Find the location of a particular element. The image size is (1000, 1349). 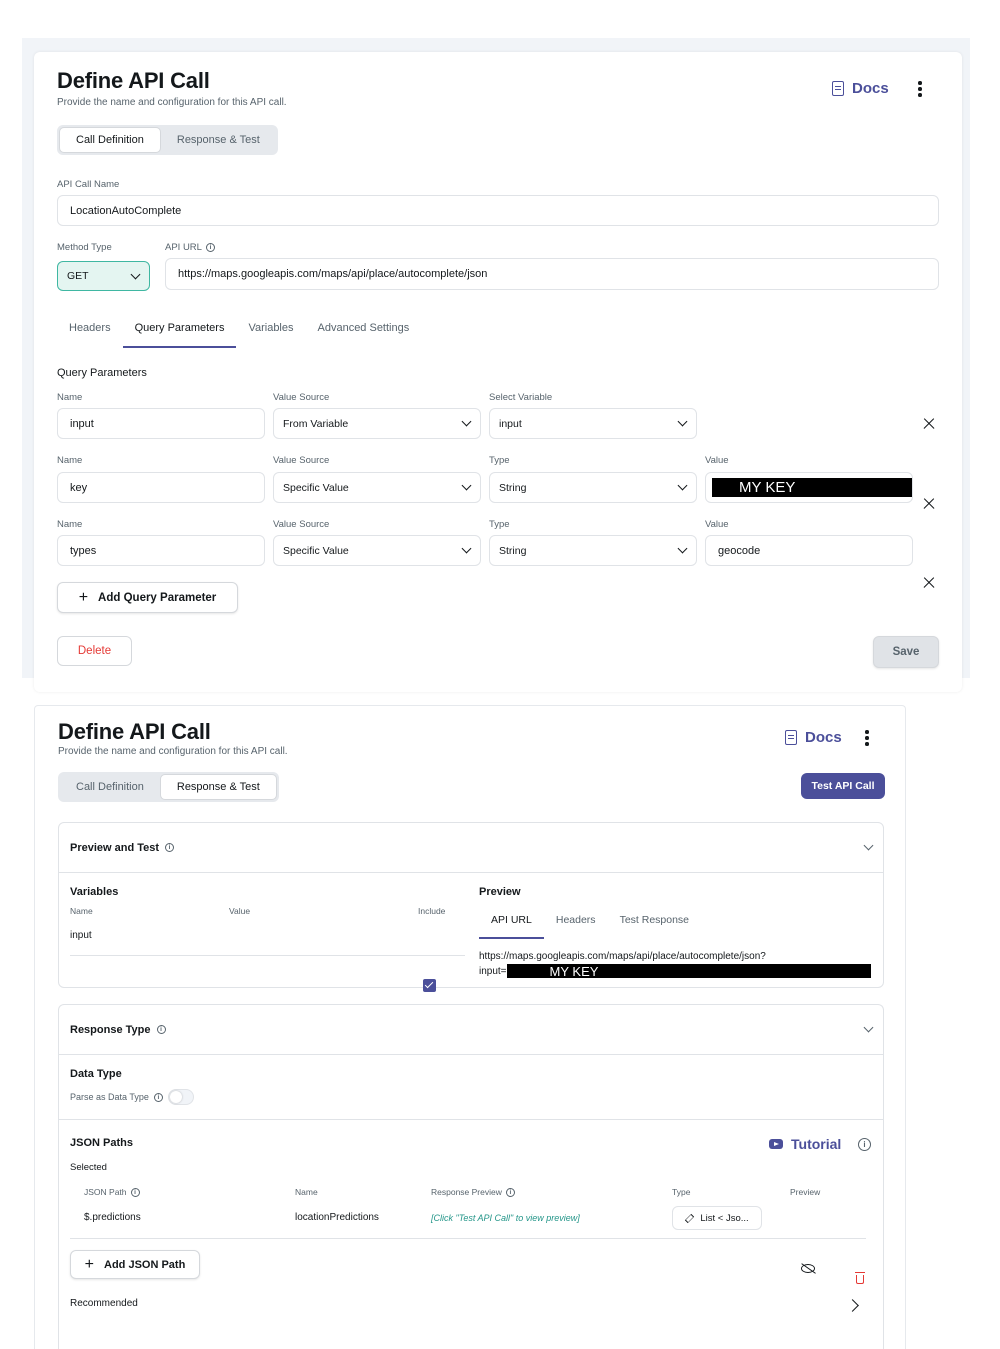

preview-test-title: Preview and Test i is located at coordinates (122, 847).